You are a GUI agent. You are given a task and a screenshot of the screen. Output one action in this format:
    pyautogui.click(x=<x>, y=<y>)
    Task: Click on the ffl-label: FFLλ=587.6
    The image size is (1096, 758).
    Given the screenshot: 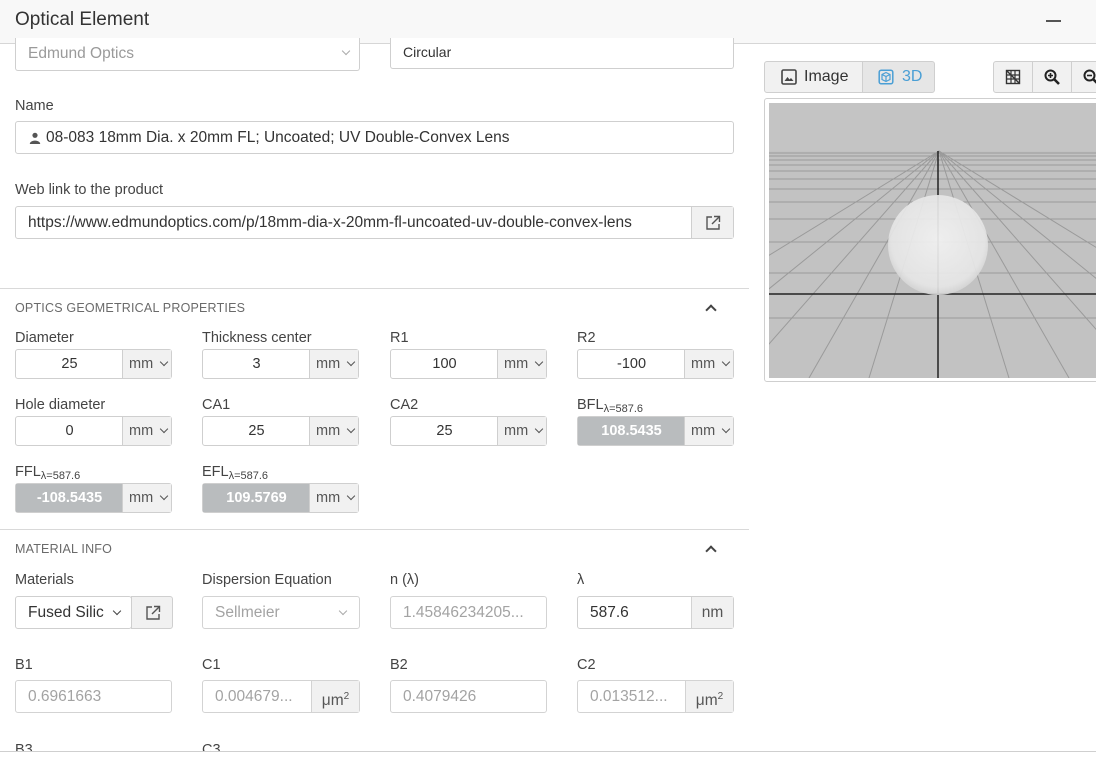 What is the action you would take?
    pyautogui.click(x=48, y=473)
    